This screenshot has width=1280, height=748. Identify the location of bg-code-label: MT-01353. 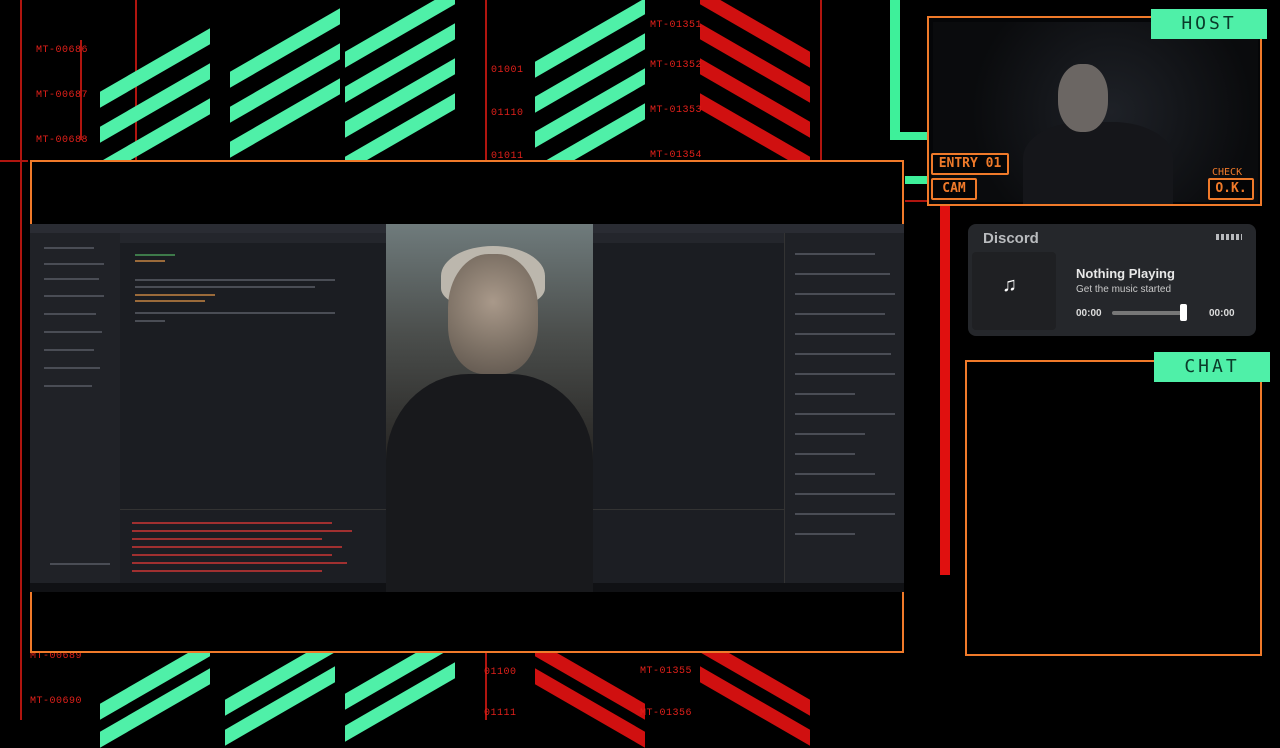
(676, 110).